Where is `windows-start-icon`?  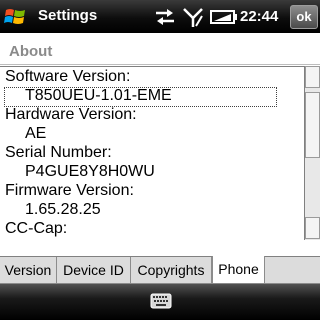
windows-start-icon is located at coordinates (16, 17).